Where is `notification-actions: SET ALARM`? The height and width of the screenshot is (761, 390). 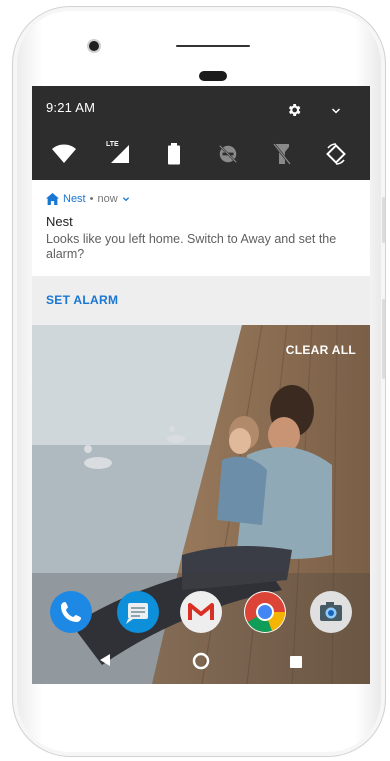 notification-actions: SET ALARM is located at coordinates (201, 300).